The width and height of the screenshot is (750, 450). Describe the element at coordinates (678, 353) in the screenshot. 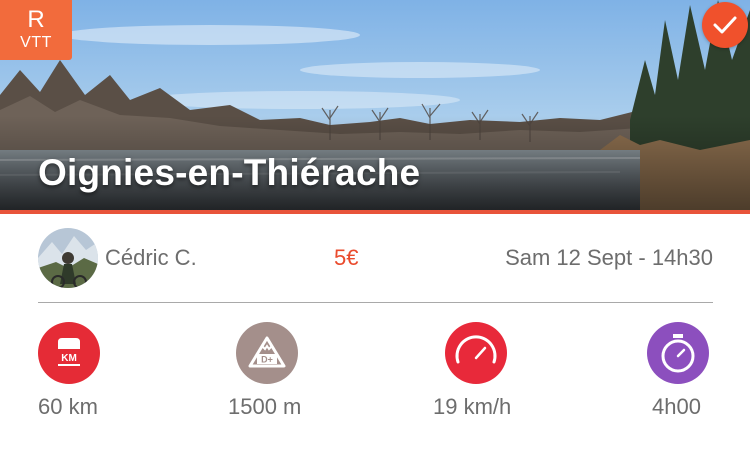

I see `stopwatch-icon` at that location.